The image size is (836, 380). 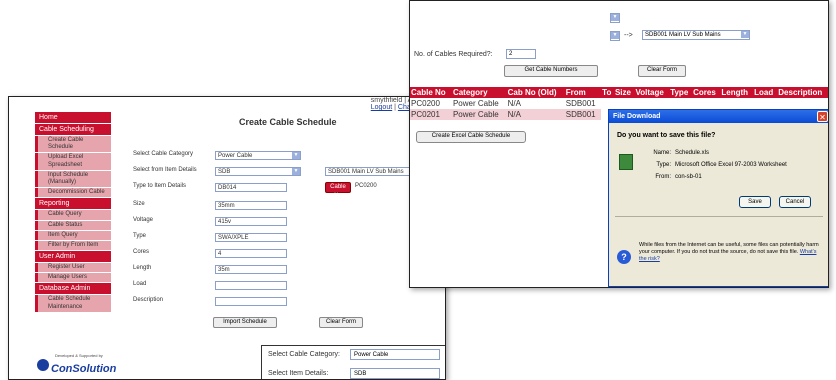 I want to click on category-select: Power Cable ▼, so click(x=258, y=155).